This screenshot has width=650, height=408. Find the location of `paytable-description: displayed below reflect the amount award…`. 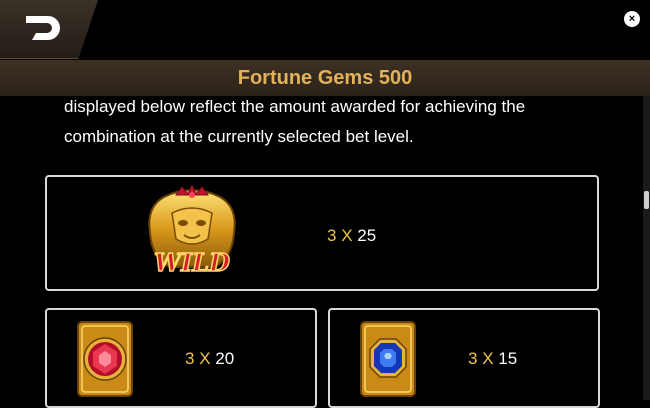

paytable-description: displayed below reflect the amount award… is located at coordinates (295, 121).